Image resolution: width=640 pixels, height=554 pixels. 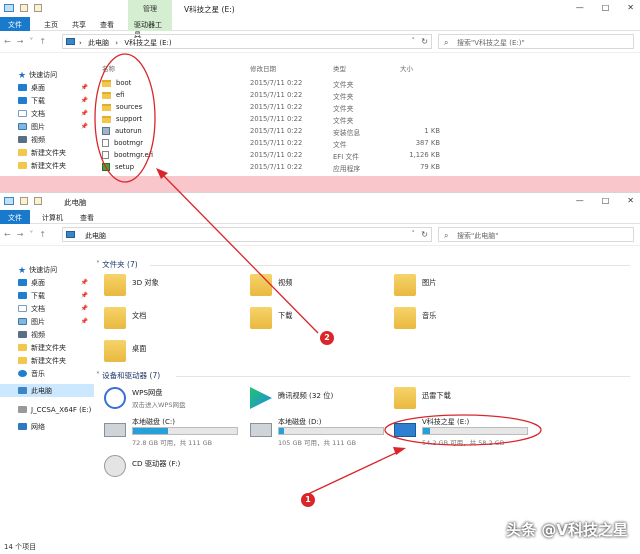 I want to click on watermark: 头条 @V科技之星, so click(x=567, y=530).